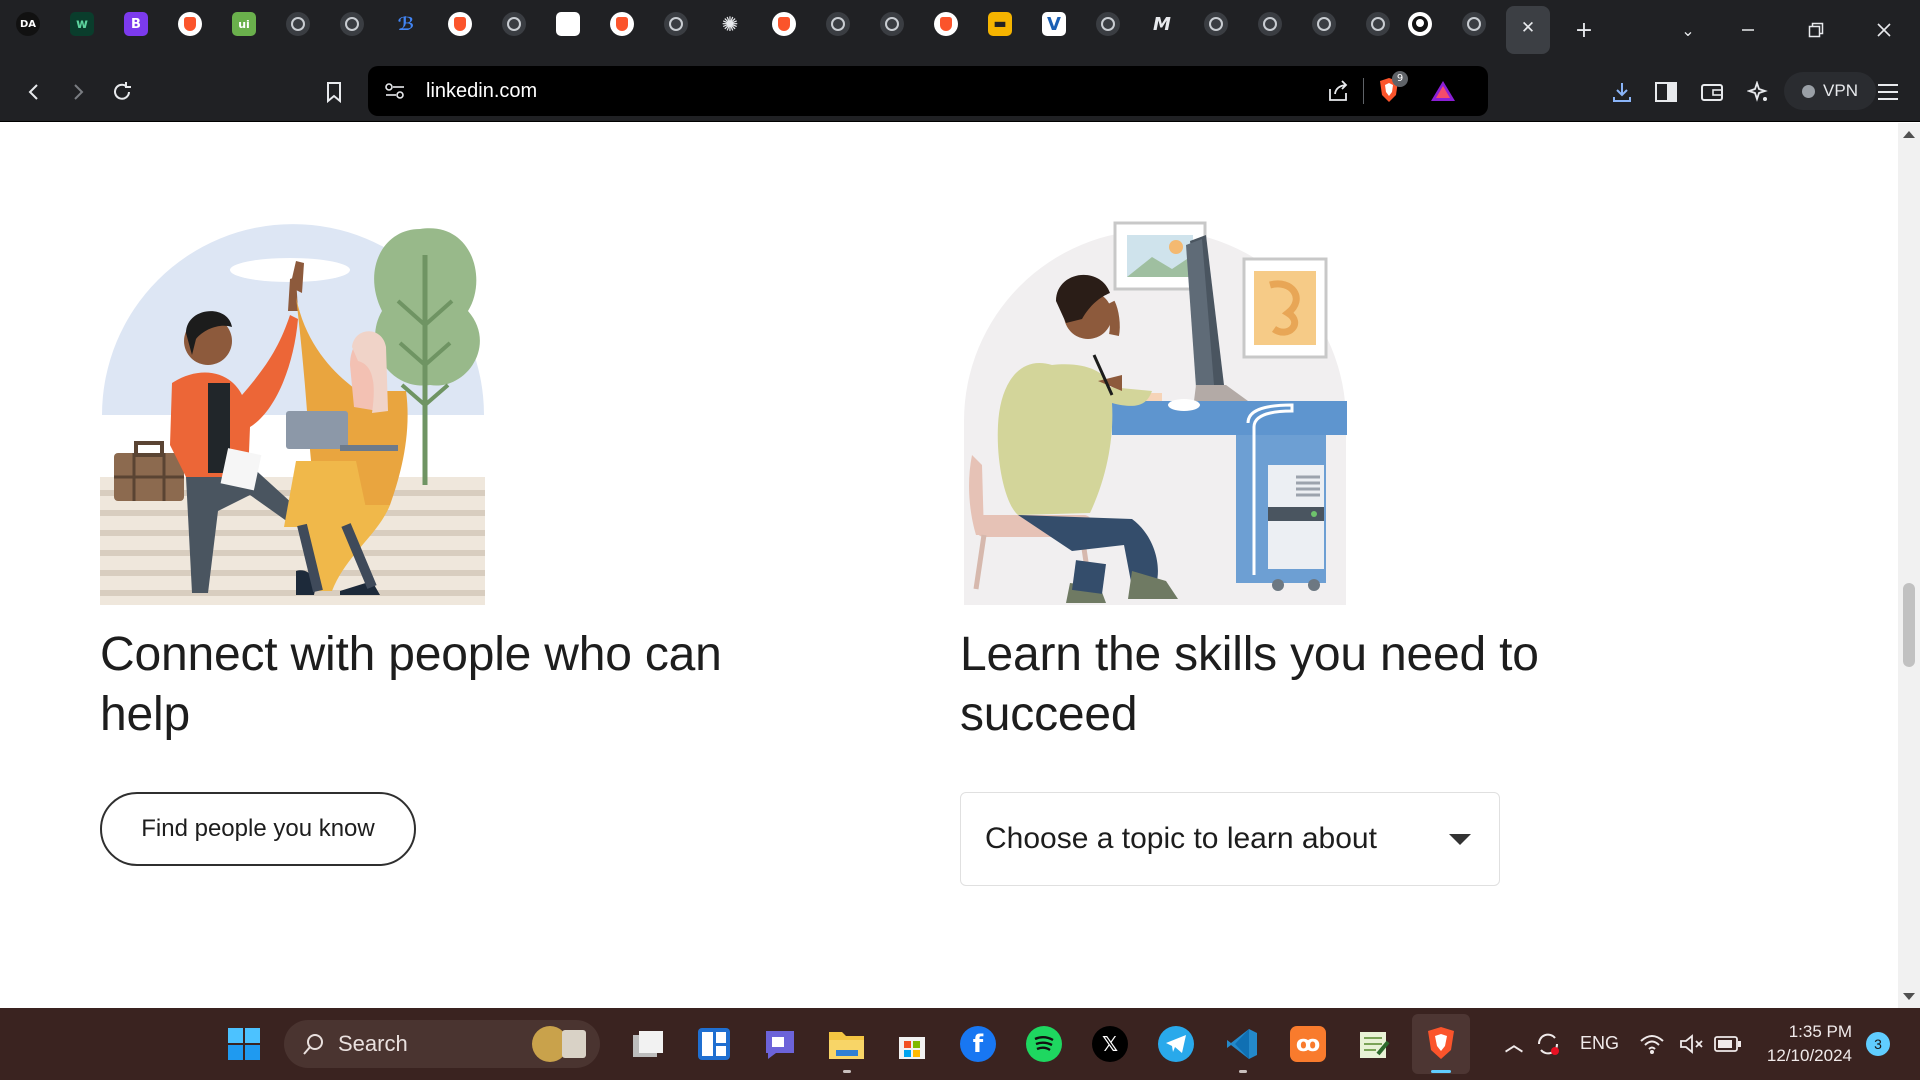 The width and height of the screenshot is (1920, 1080). I want to click on topic-select: Choose a topic to learn about, so click(1230, 839).